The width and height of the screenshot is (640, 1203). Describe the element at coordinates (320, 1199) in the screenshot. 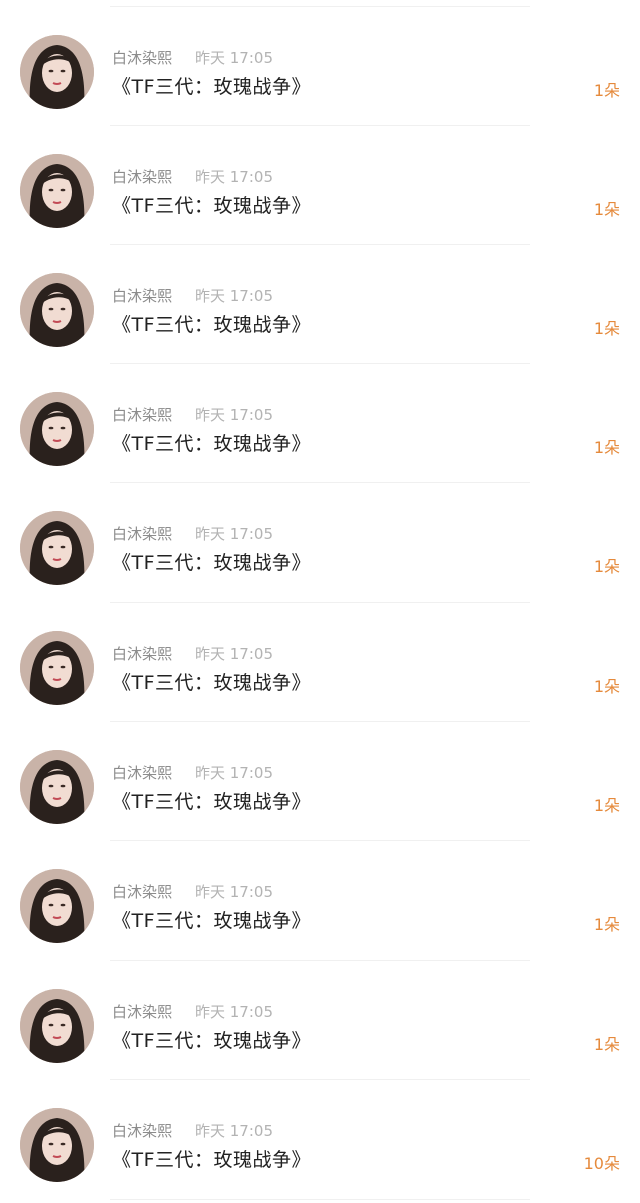

I see `divider` at that location.